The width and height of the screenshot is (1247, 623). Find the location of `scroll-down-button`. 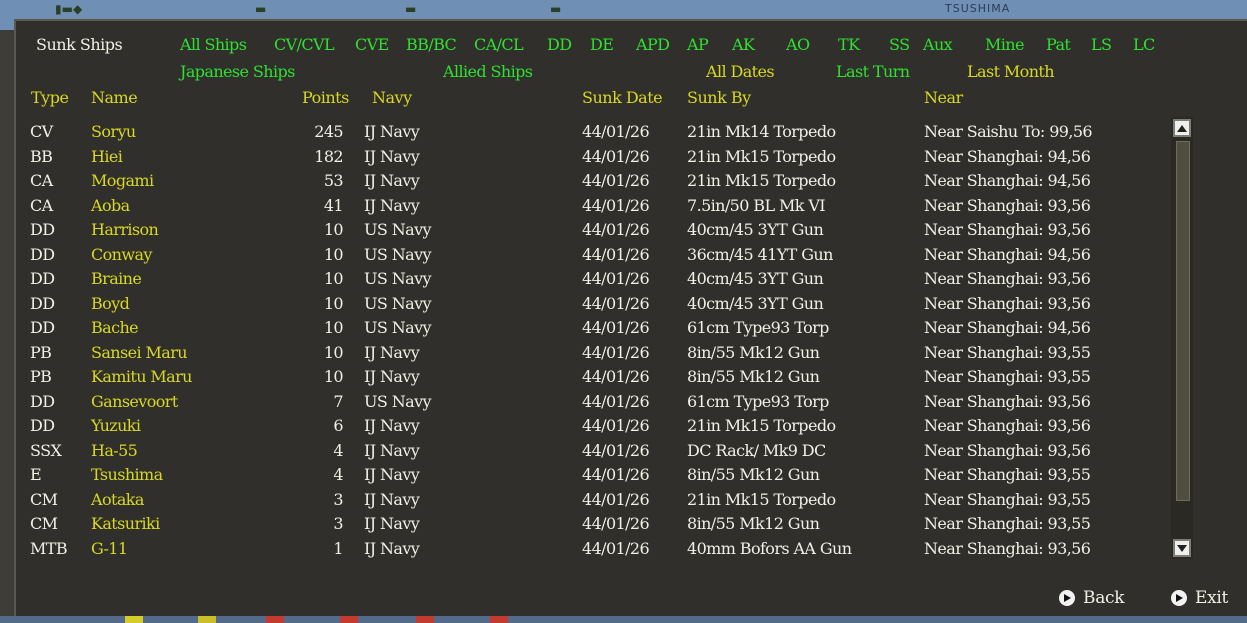

scroll-down-button is located at coordinates (1182, 548).